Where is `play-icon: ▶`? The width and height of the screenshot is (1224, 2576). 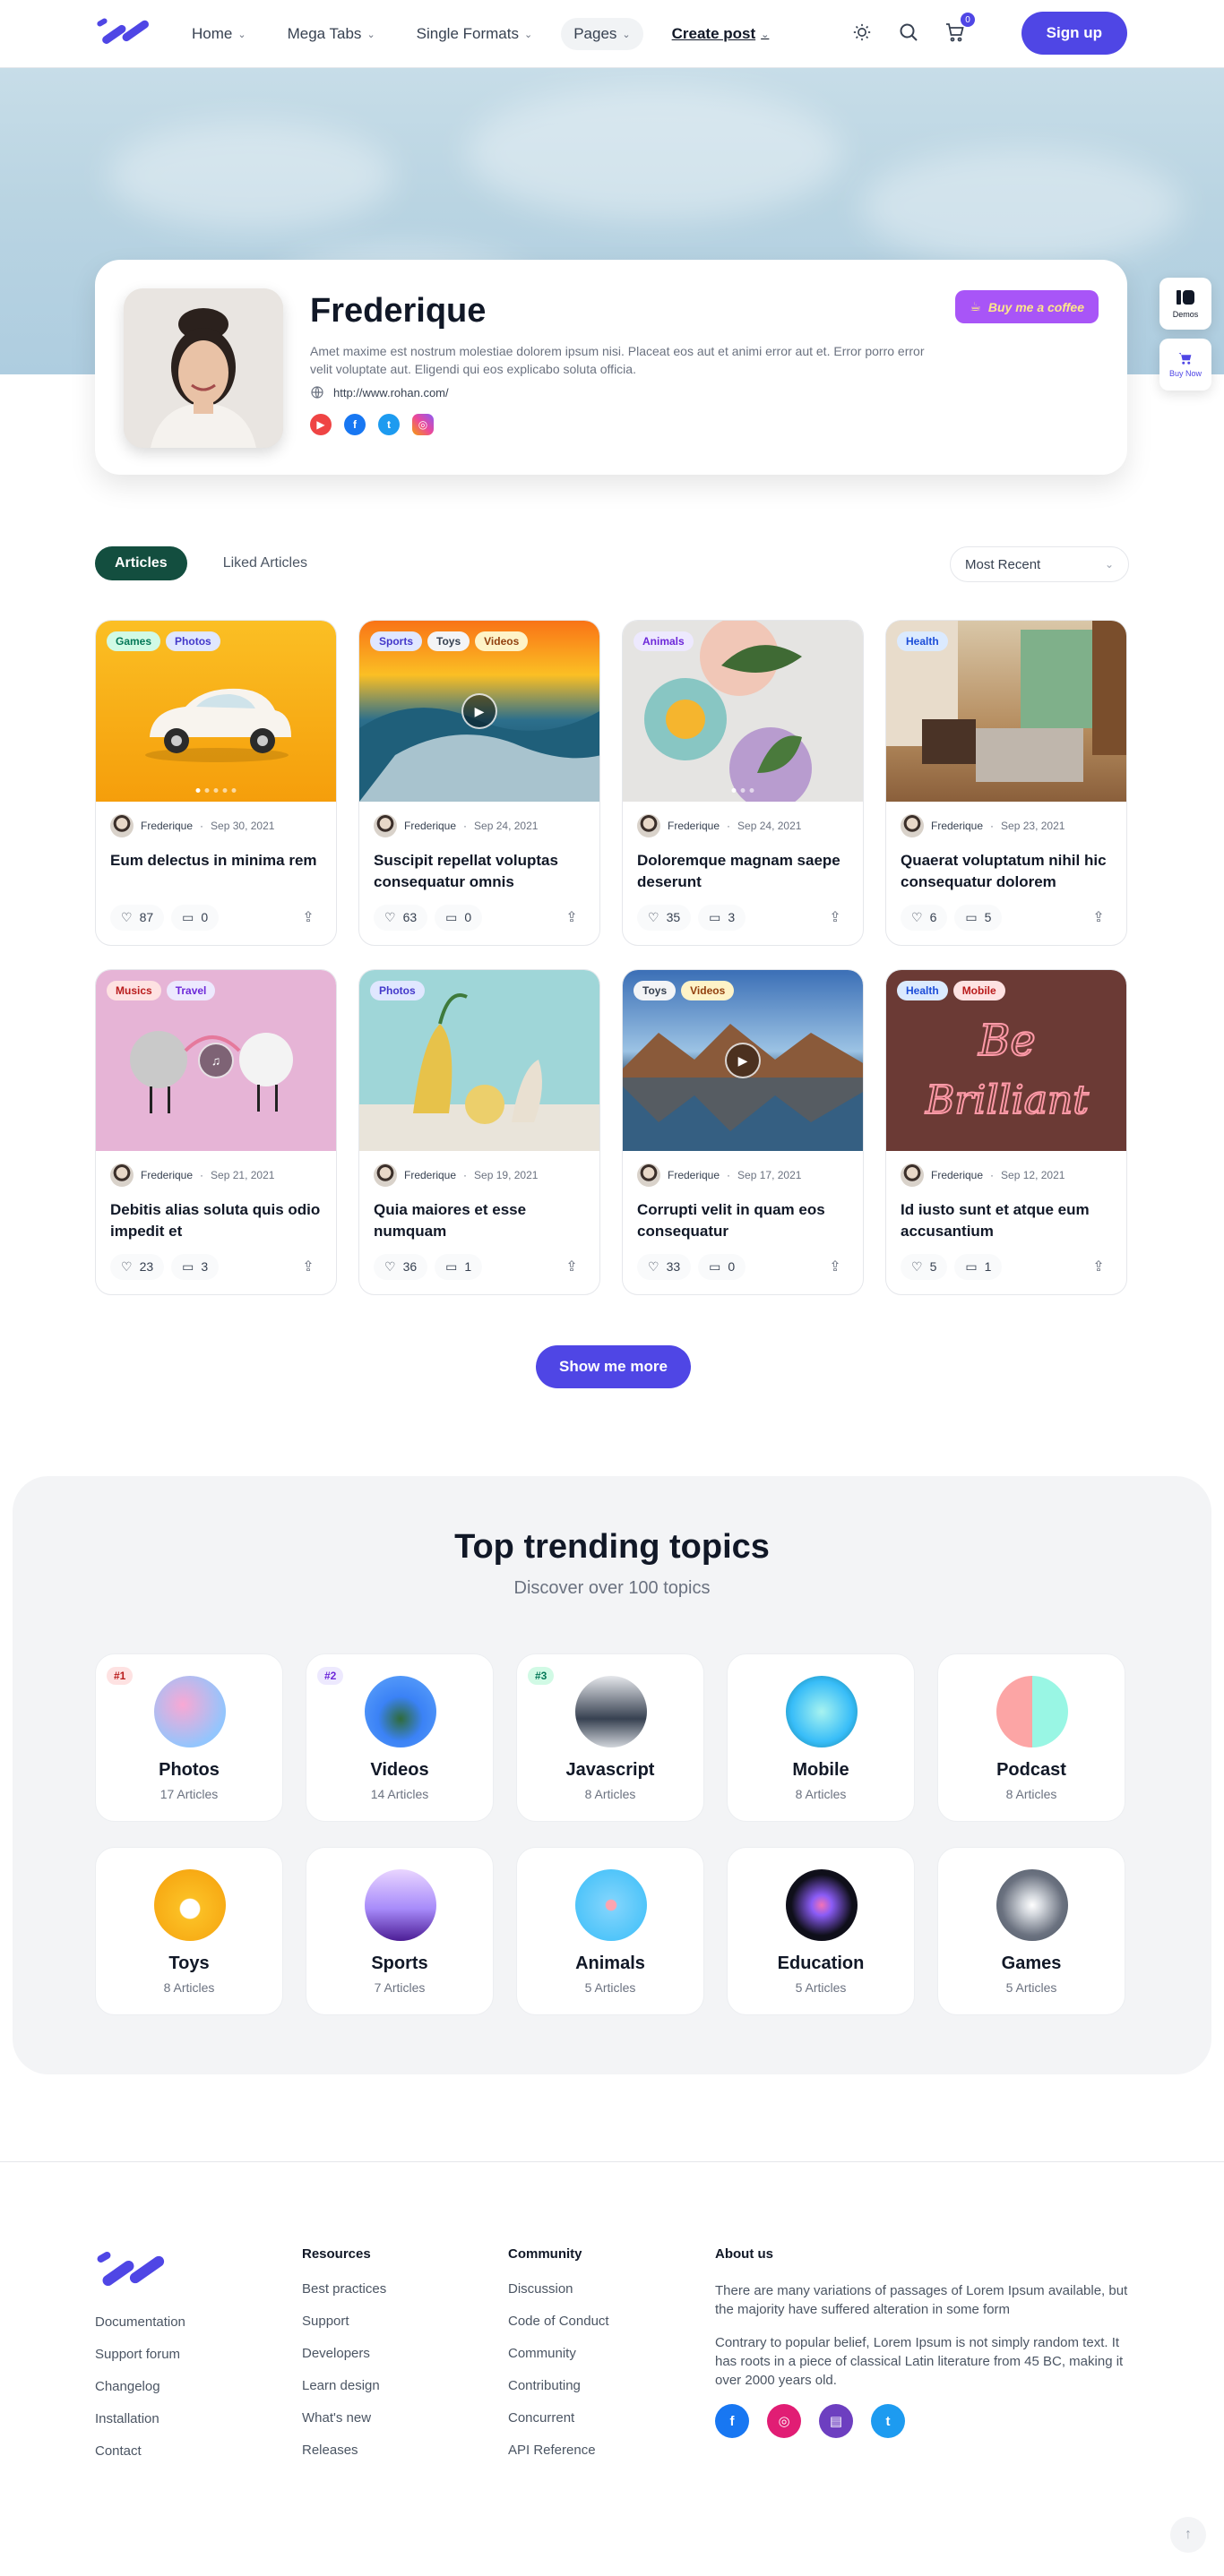
play-icon: ▶ is located at coordinates (479, 711).